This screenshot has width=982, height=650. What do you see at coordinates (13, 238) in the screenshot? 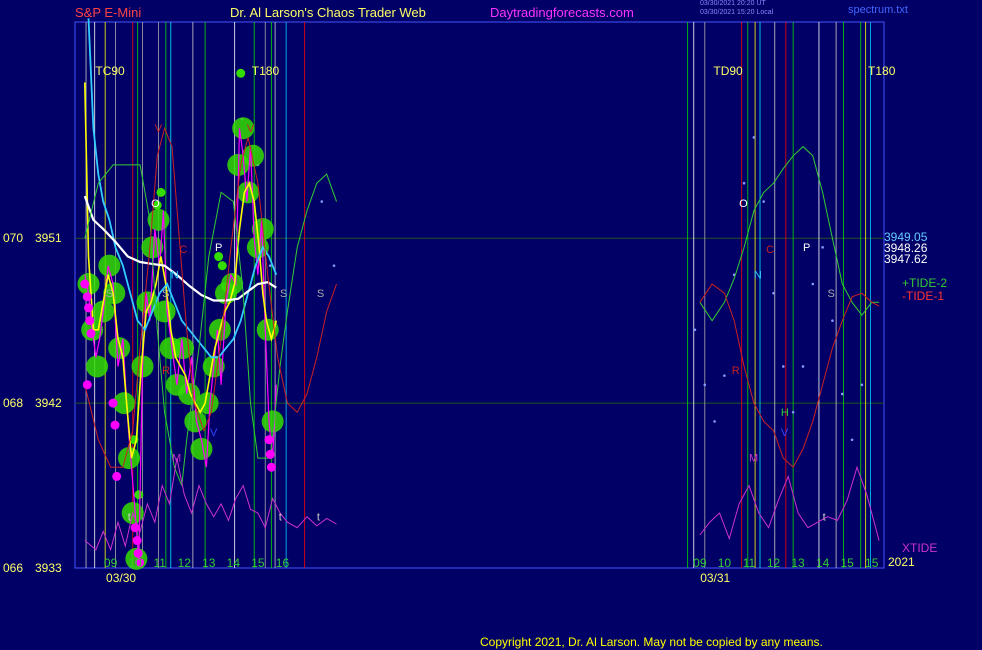
I see `axis-code-label: 070` at bounding box center [13, 238].